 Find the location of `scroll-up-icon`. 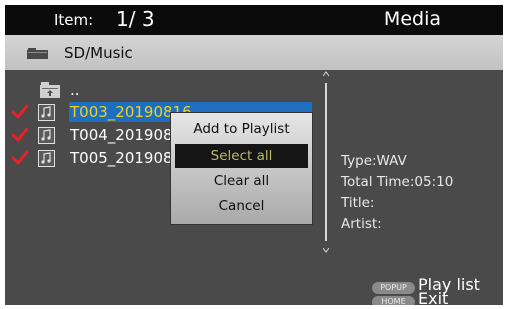

scroll-up-icon is located at coordinates (326, 74).